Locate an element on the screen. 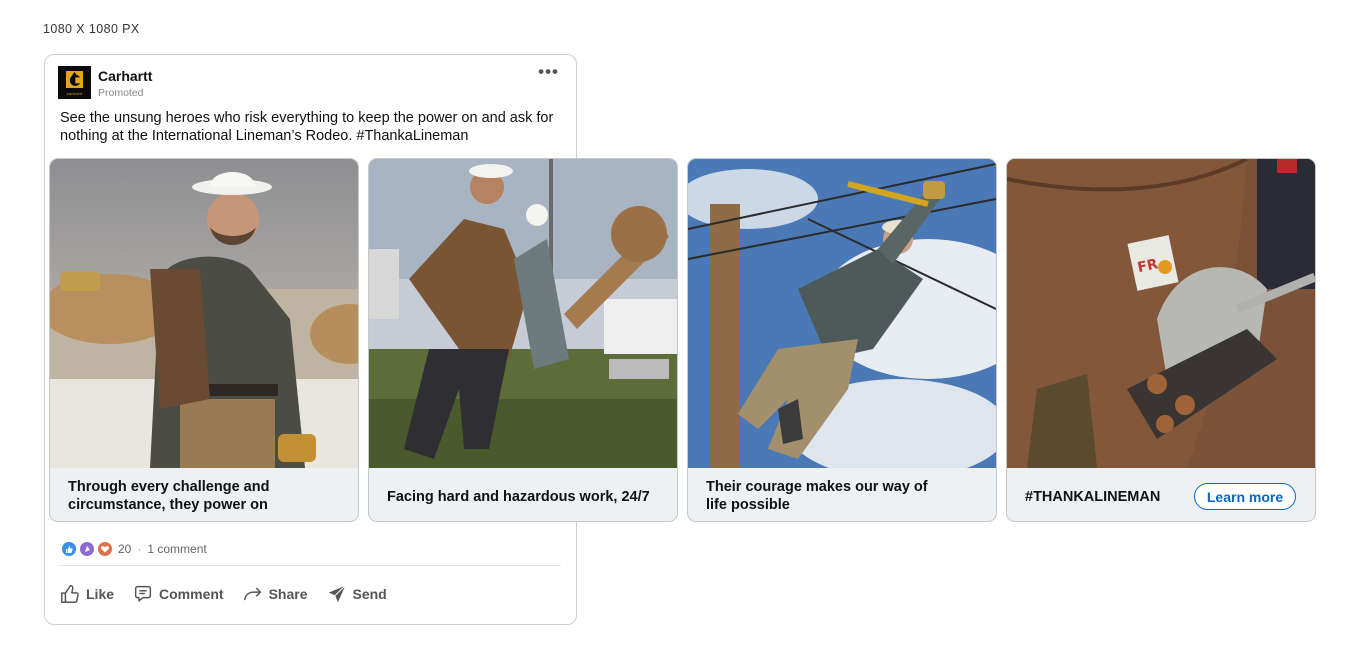 This screenshot has height=648, width=1361. share-label: Share is located at coordinates (288, 594).